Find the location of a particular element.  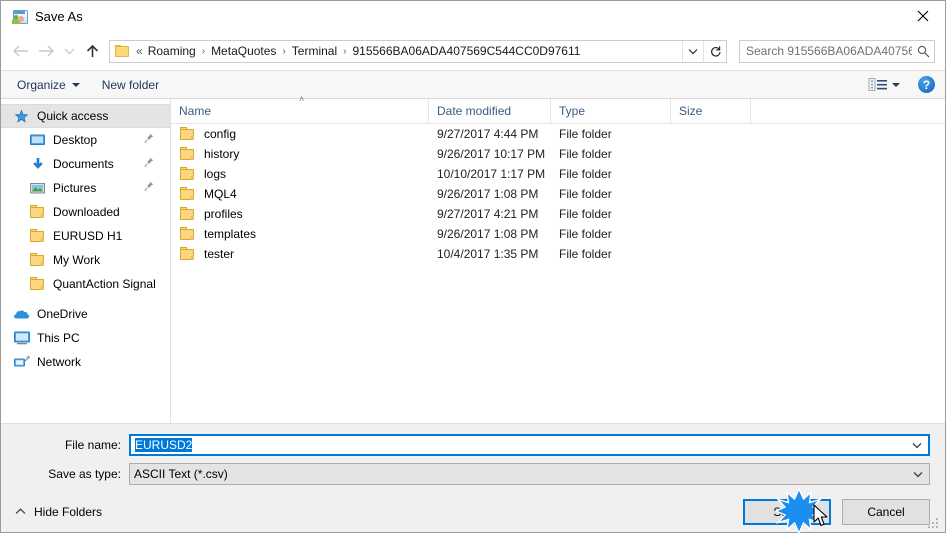

title-bar: Save As is located at coordinates (473, 16).